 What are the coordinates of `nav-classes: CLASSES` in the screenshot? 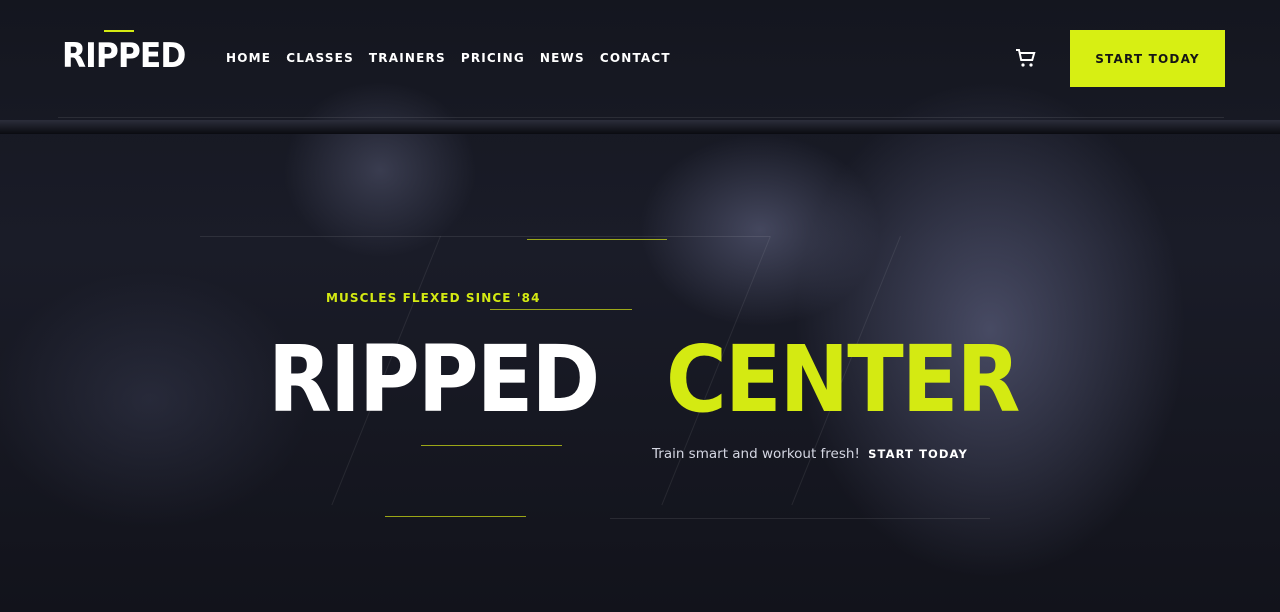 It's located at (320, 58).